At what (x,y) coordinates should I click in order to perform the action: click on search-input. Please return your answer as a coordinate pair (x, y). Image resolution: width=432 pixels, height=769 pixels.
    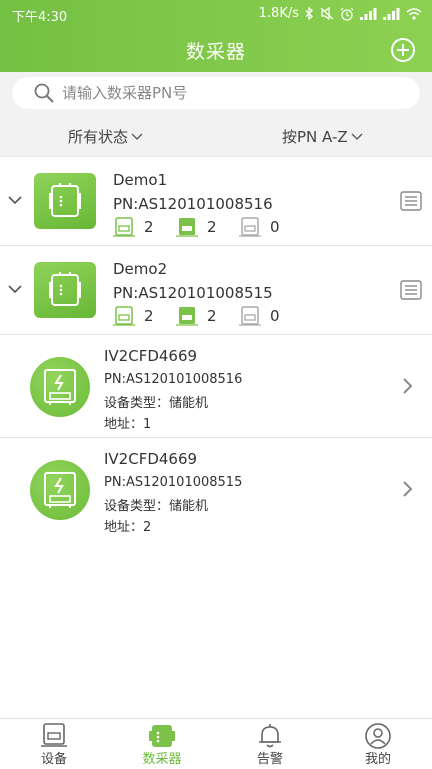
    Looking at the image, I should click on (232, 93).